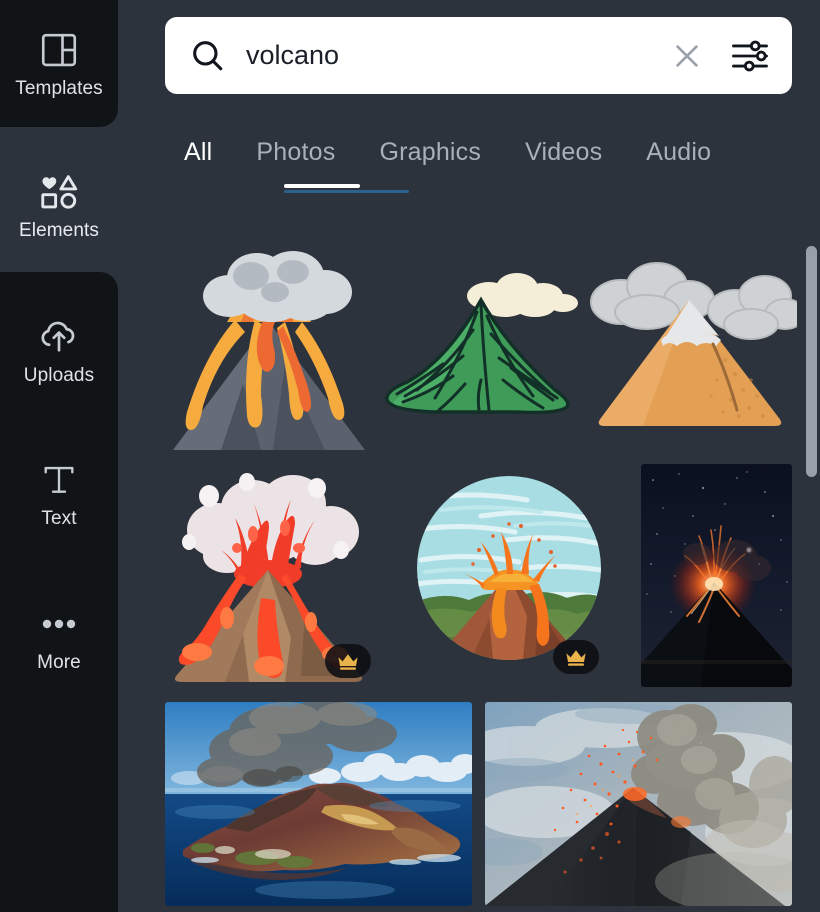 This screenshot has height=912, width=820. Describe the element at coordinates (59, 375) in the screenshot. I see `sidebar-label-uploads: Uploads` at that location.